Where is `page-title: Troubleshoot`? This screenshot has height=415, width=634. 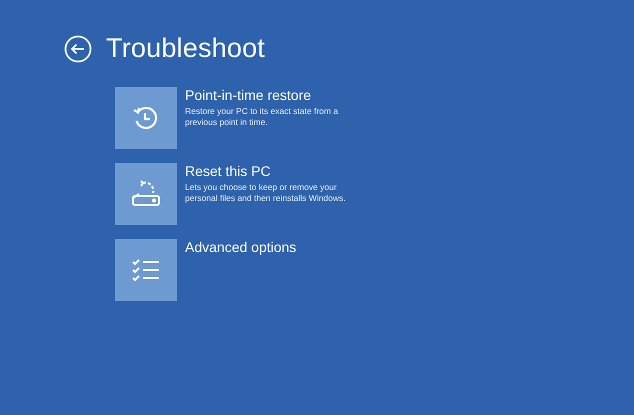 page-title: Troubleshoot is located at coordinates (185, 48).